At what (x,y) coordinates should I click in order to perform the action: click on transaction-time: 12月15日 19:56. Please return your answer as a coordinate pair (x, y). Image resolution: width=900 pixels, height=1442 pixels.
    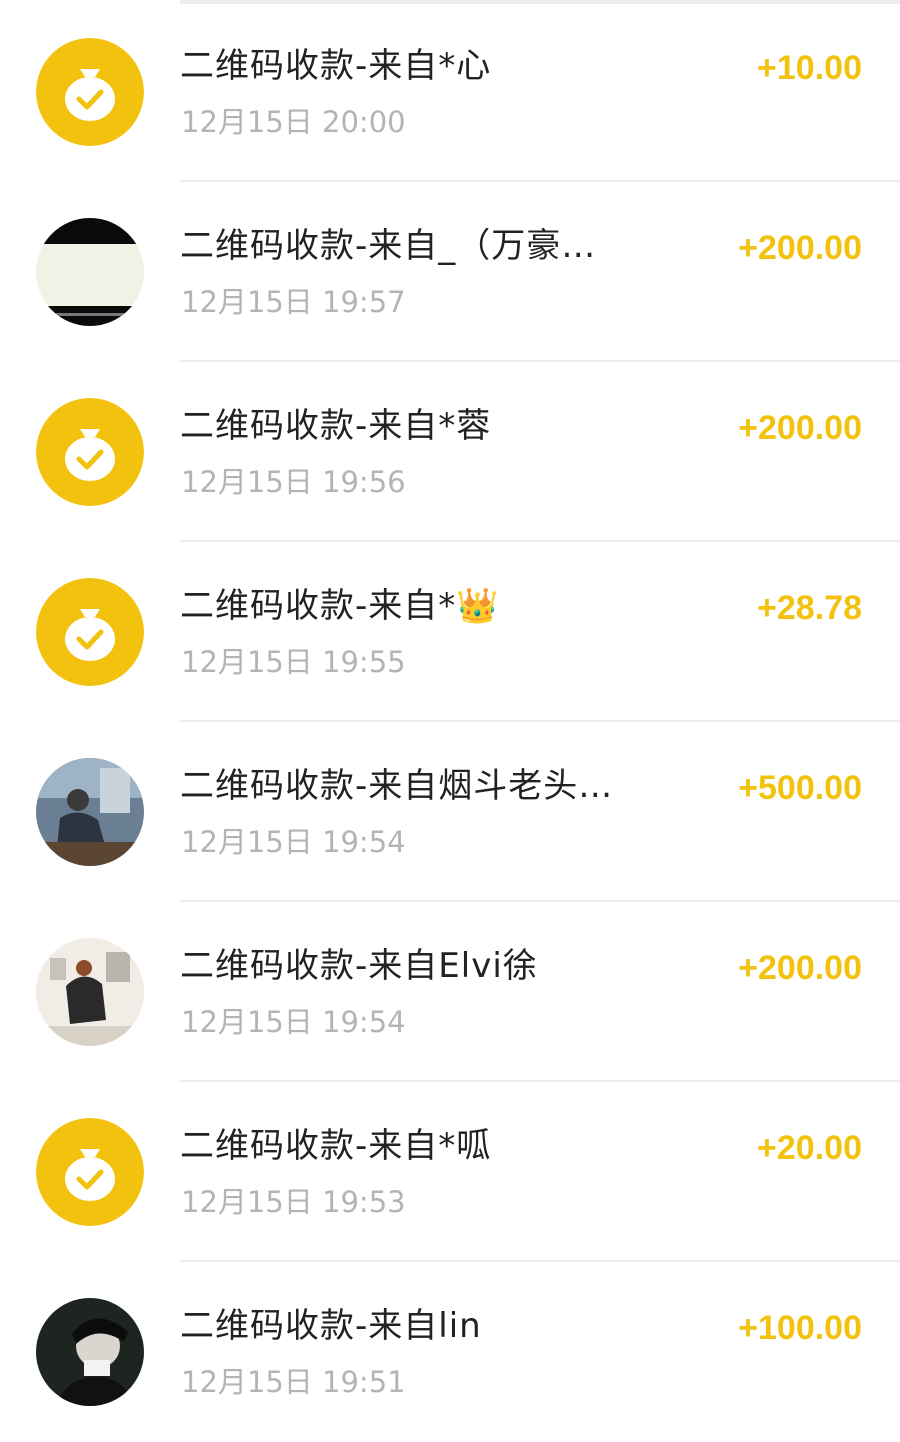
    Looking at the image, I should click on (293, 482).